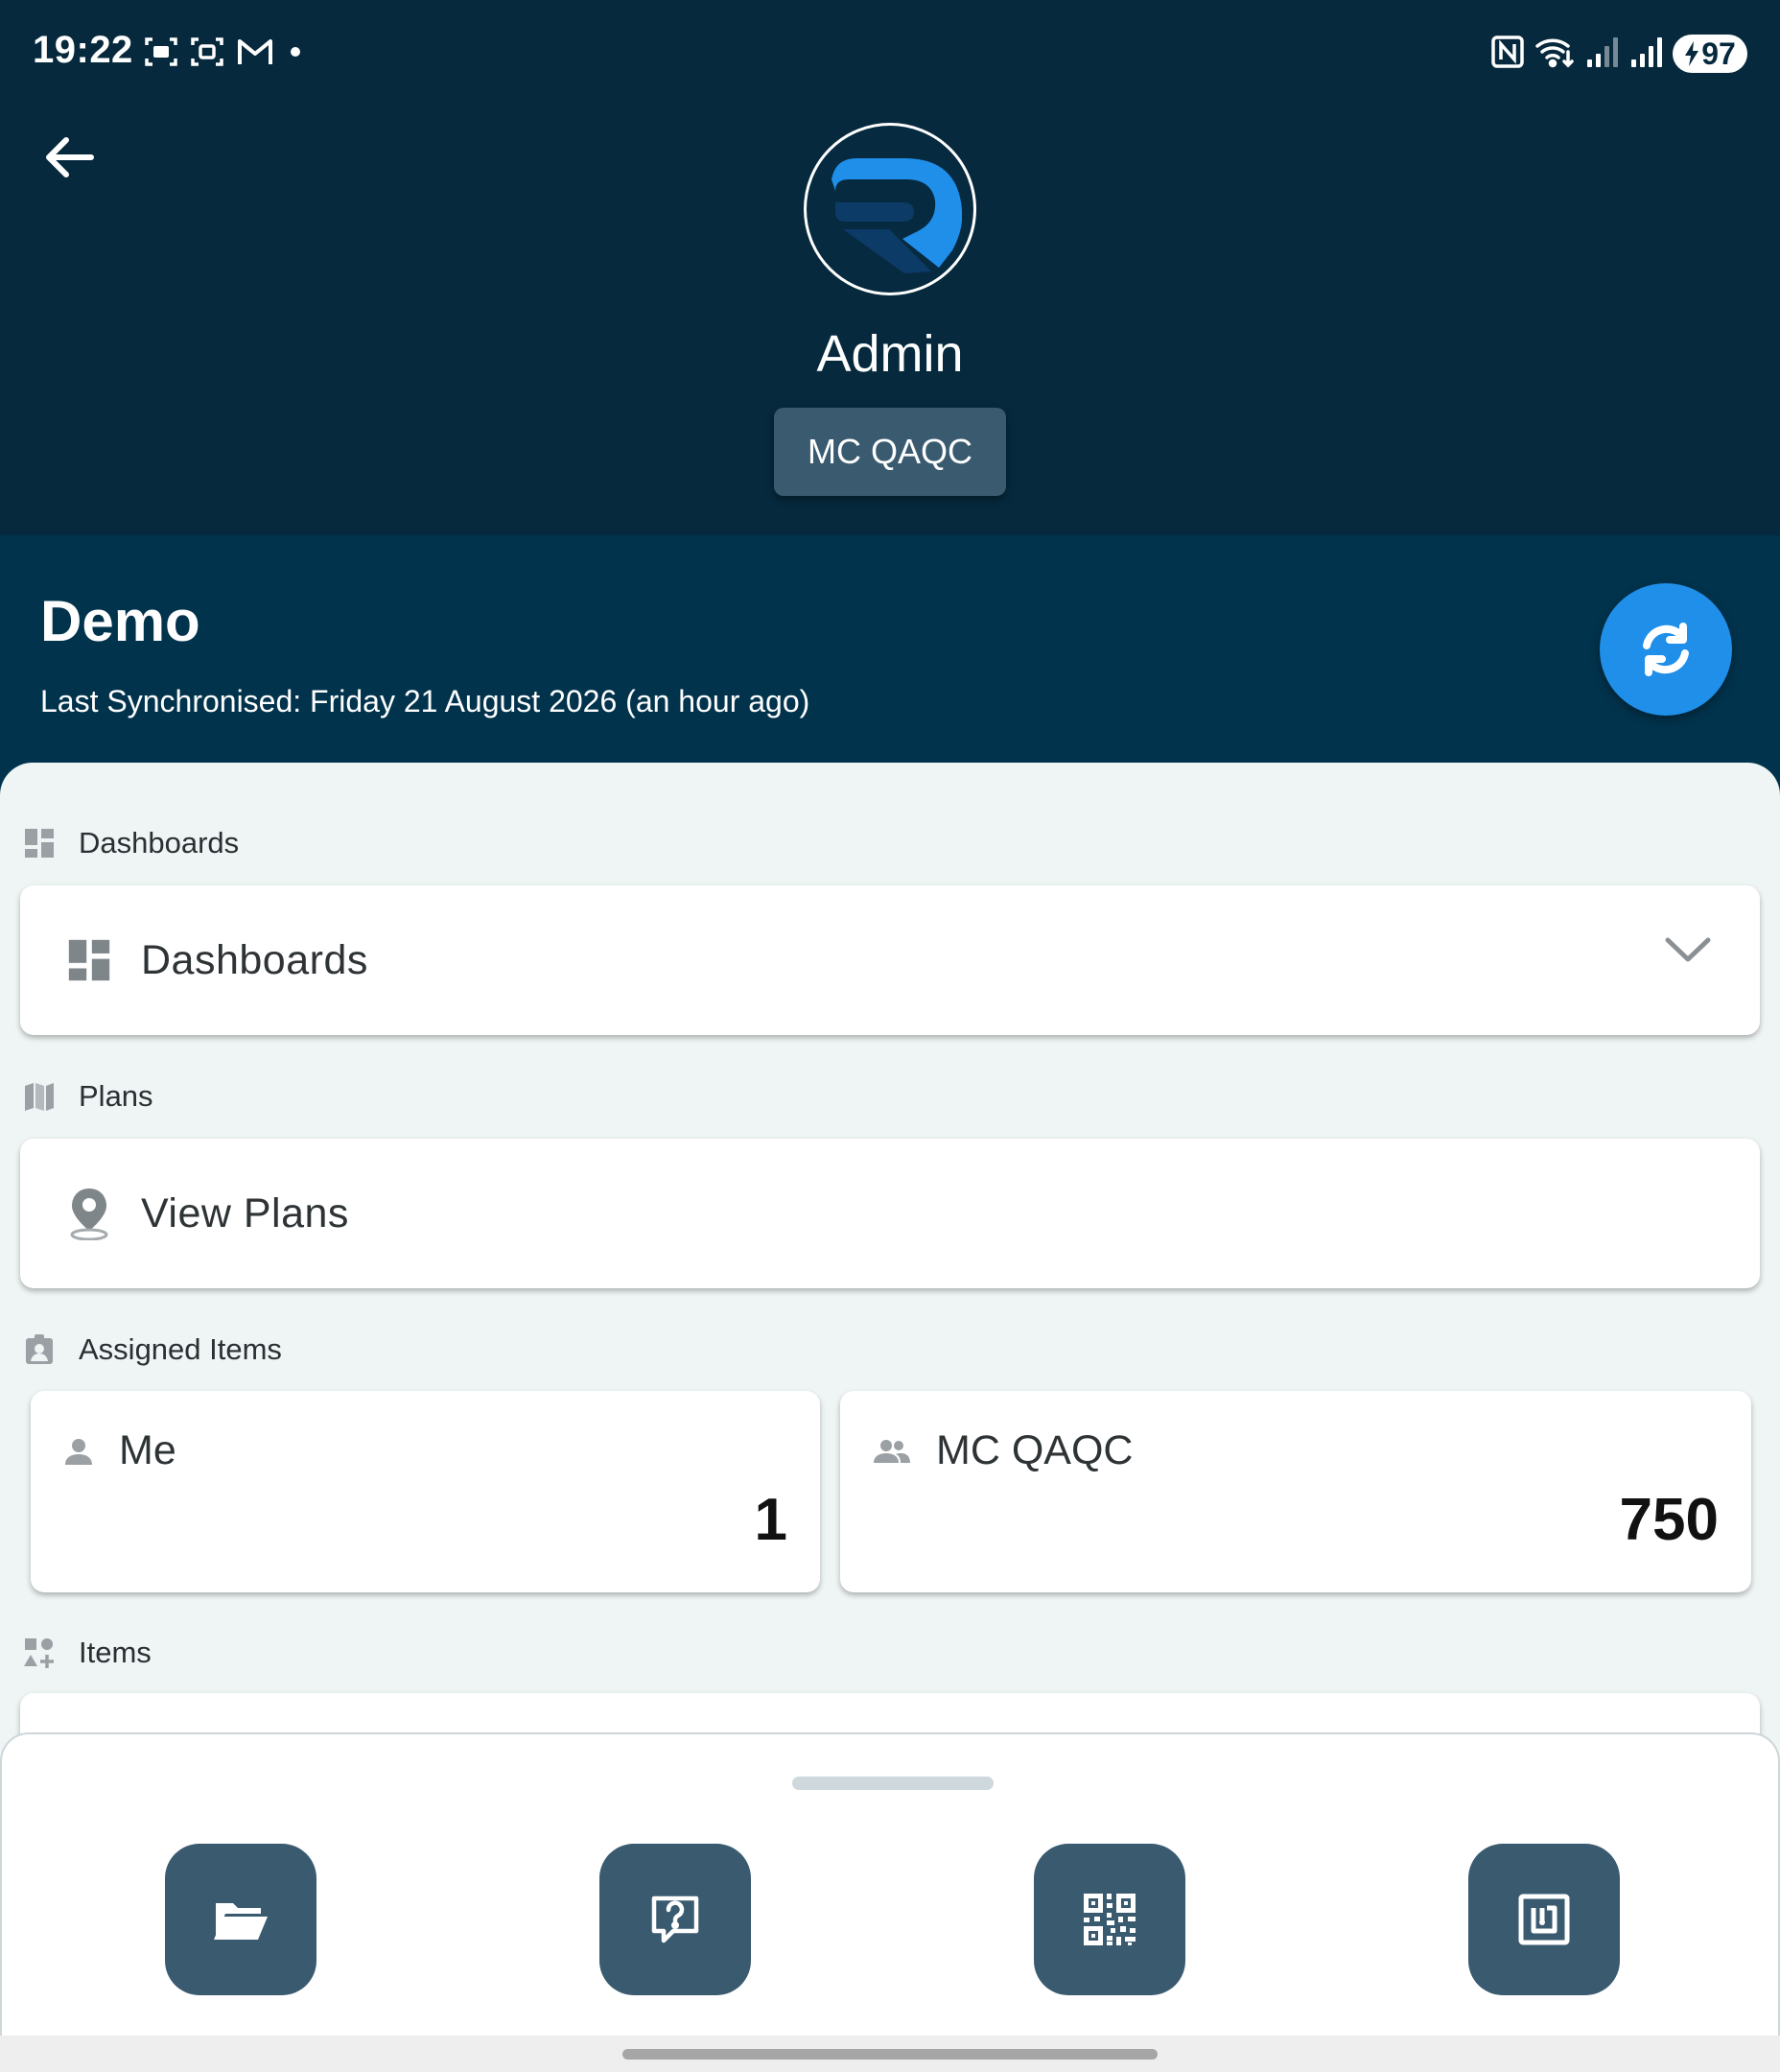 This screenshot has width=1780, height=2072. I want to click on section-items: Items, so click(87, 1653).